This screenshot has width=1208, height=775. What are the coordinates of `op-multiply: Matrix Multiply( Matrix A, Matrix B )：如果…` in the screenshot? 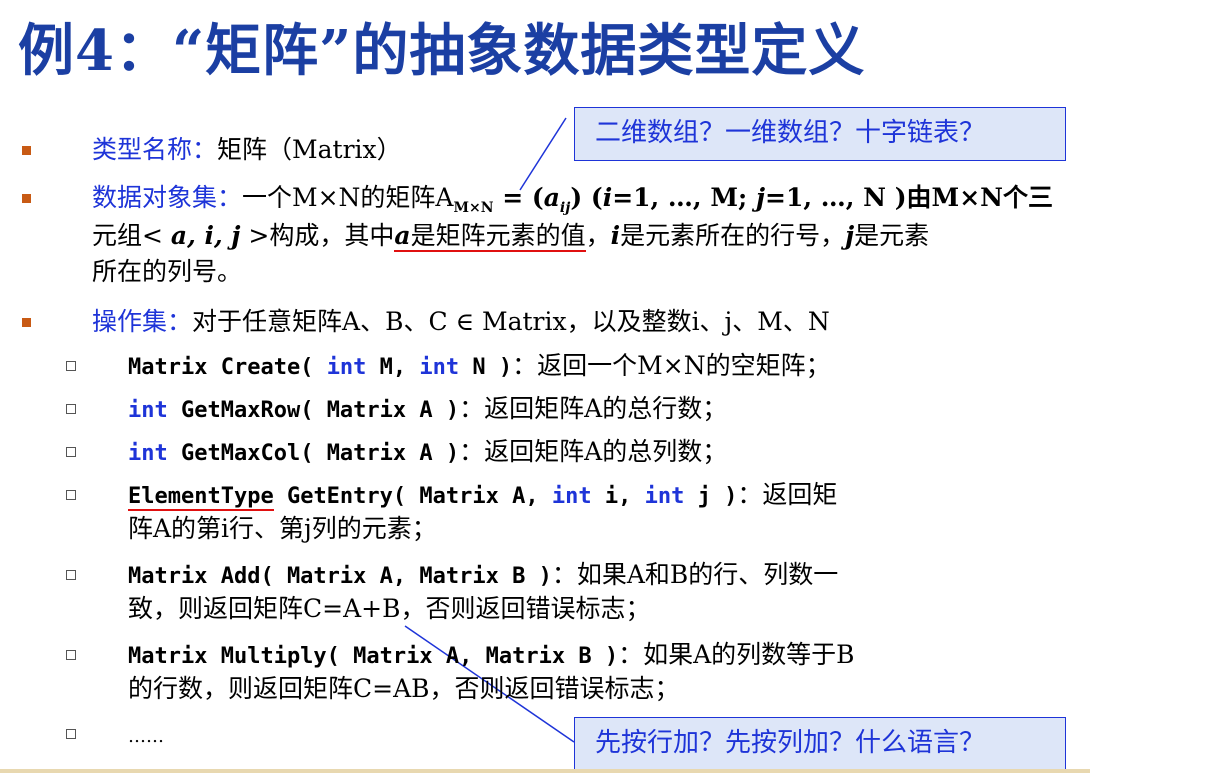 It's located at (491, 656).